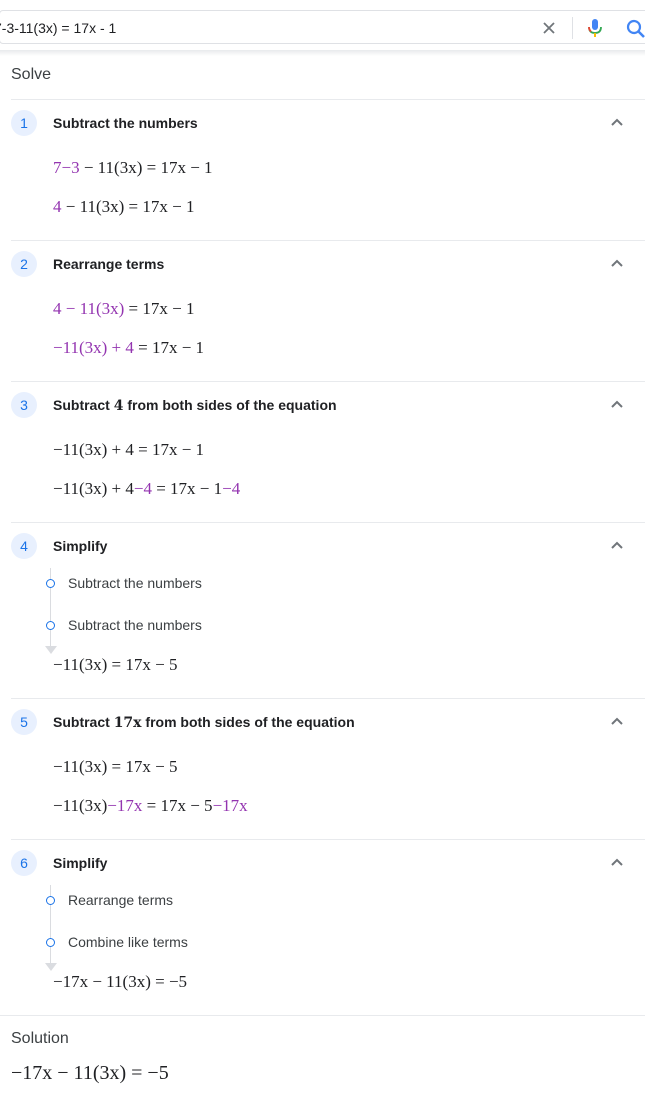  I want to click on substep-label: Combine like terms, so click(128, 942).